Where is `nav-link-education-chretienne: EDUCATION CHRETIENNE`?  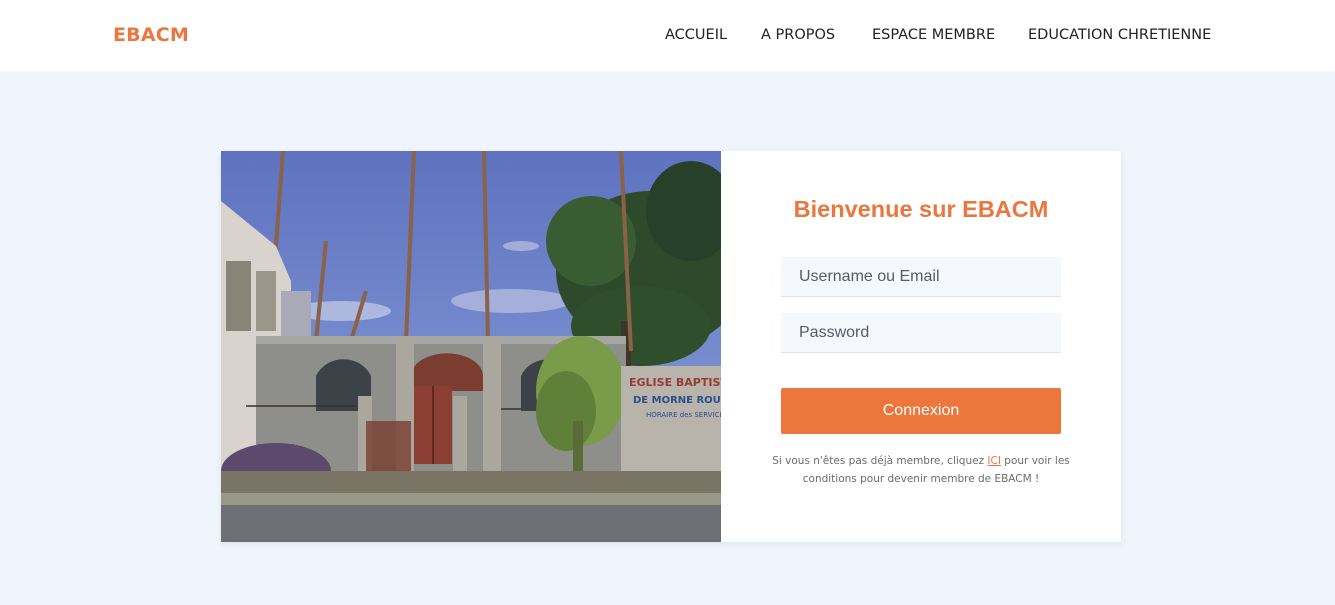 nav-link-education-chretienne: EDUCATION CHRETIENNE is located at coordinates (1119, 35).